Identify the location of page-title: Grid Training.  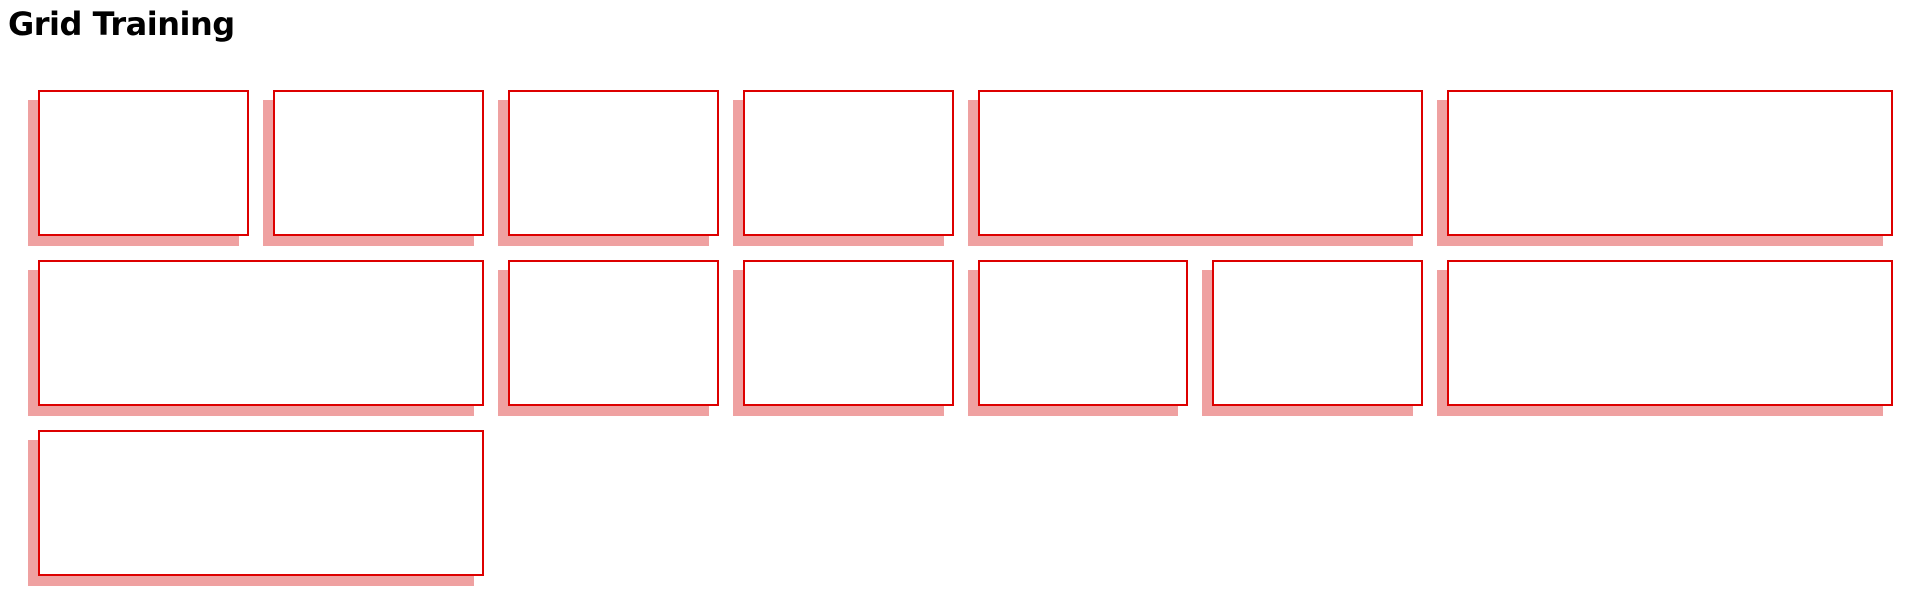
(121, 24).